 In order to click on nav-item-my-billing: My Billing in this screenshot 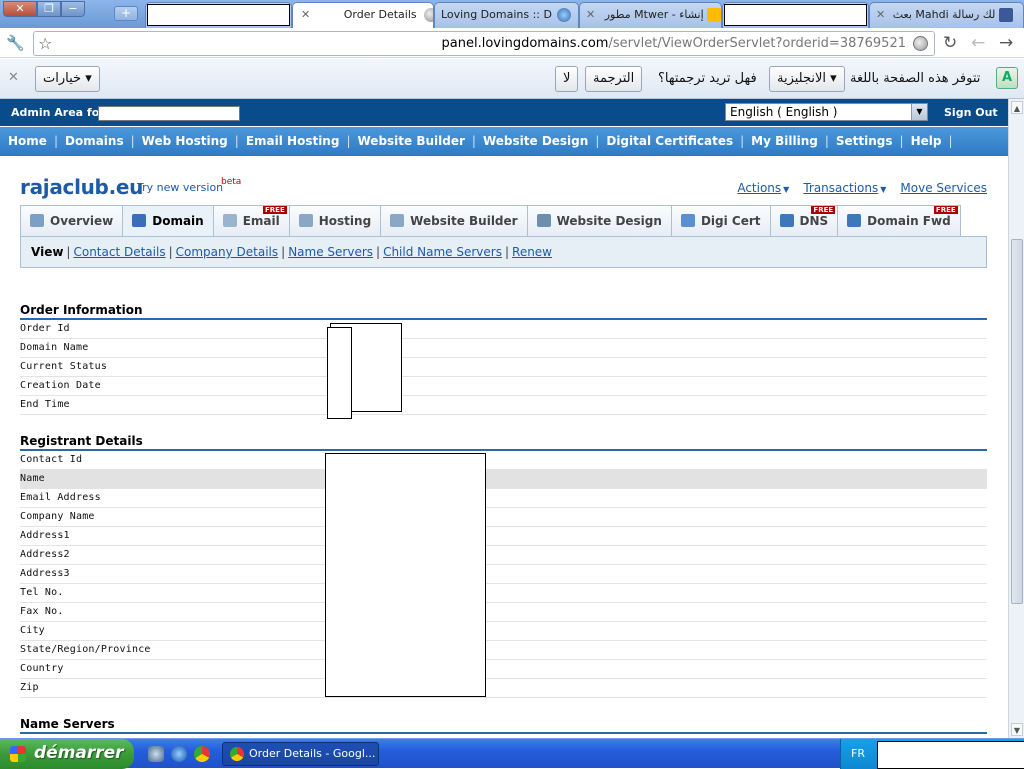, I will do `click(784, 141)`.